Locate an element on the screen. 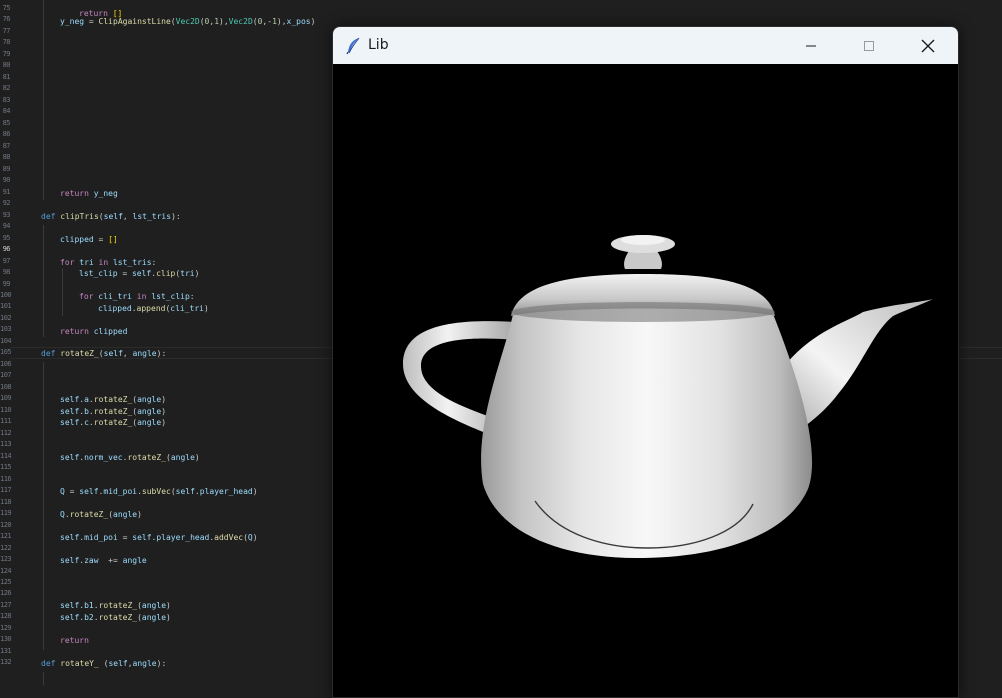  minimize-button is located at coordinates (811, 45).